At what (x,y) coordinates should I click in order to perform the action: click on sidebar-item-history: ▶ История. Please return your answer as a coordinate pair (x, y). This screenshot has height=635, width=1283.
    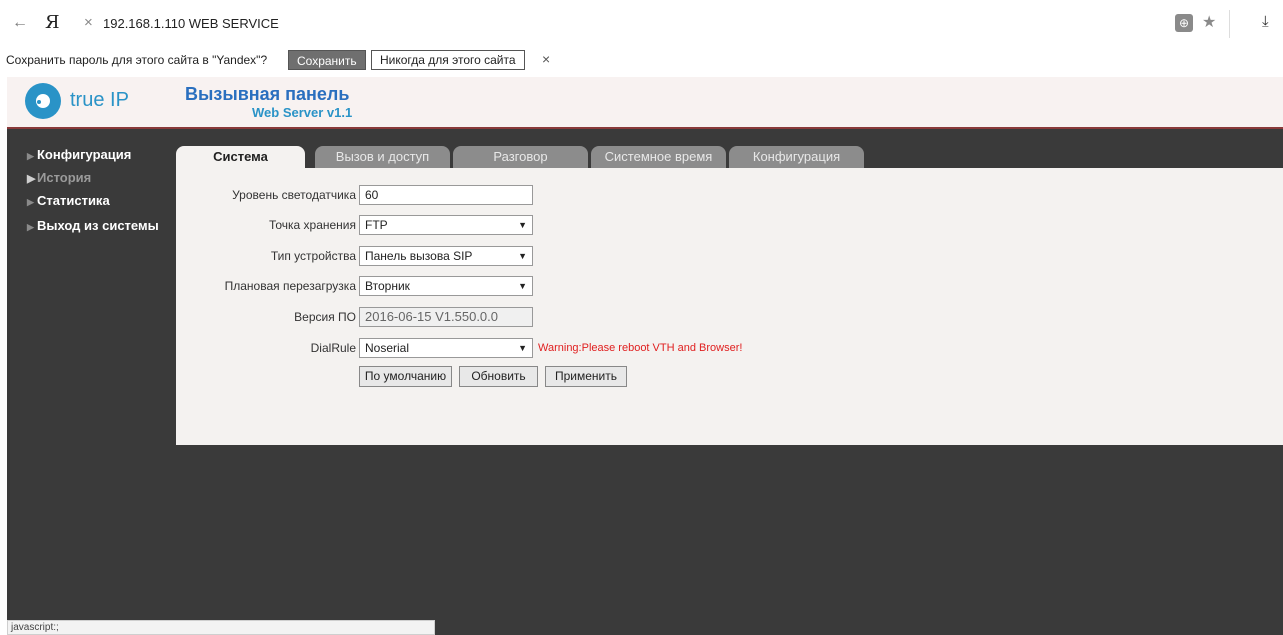
    Looking at the image, I should click on (59, 177).